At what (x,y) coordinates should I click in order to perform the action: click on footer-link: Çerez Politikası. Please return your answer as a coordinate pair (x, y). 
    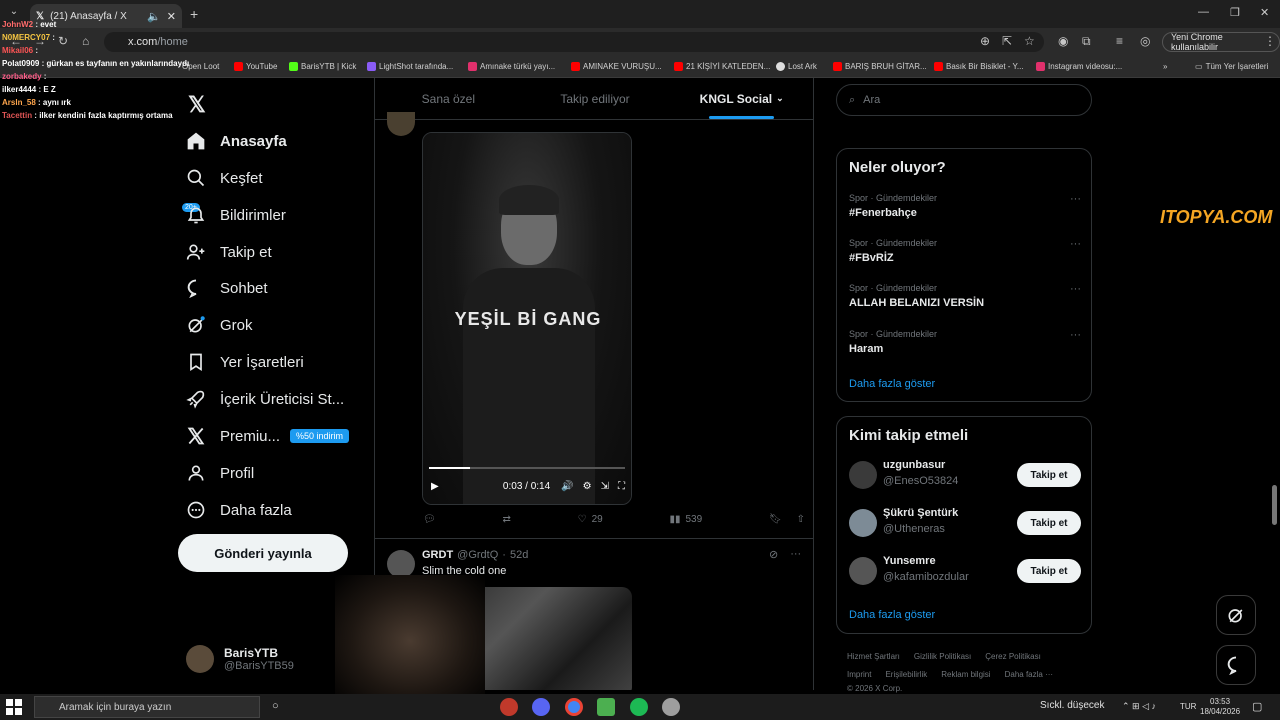
    Looking at the image, I should click on (1013, 656).